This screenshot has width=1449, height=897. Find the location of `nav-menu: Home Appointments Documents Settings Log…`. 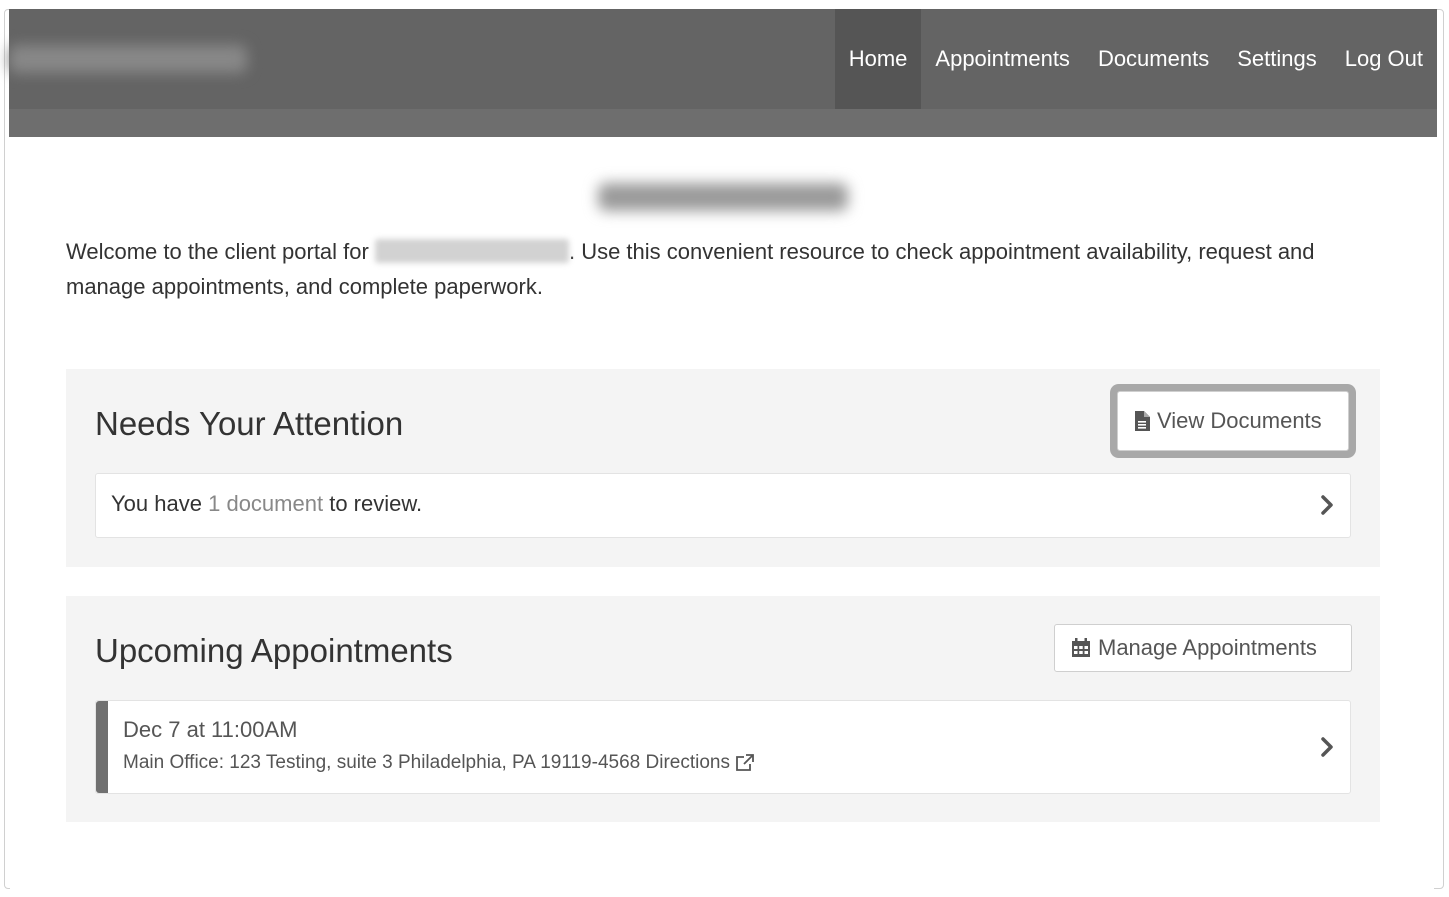

nav-menu: Home Appointments Documents Settings Log… is located at coordinates (1135, 59).